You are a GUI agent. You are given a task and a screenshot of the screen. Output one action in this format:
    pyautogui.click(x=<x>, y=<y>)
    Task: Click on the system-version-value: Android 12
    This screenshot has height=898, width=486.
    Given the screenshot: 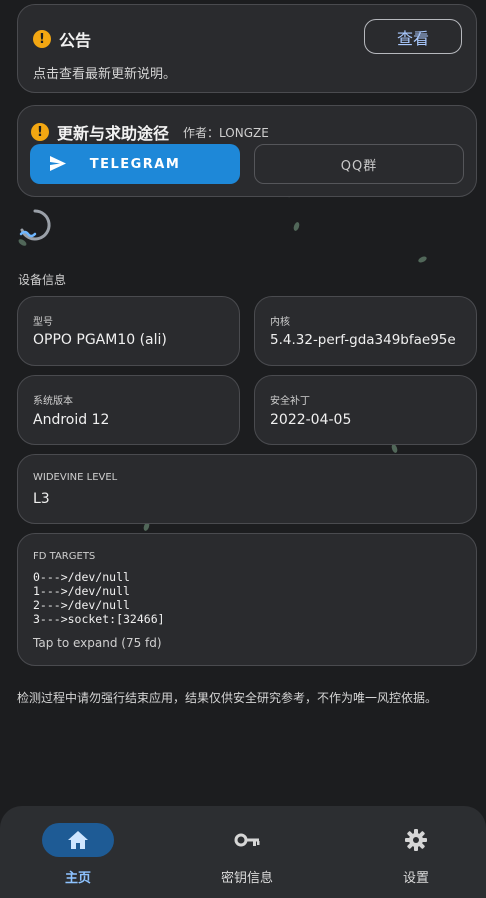 What is the action you would take?
    pyautogui.click(x=71, y=420)
    